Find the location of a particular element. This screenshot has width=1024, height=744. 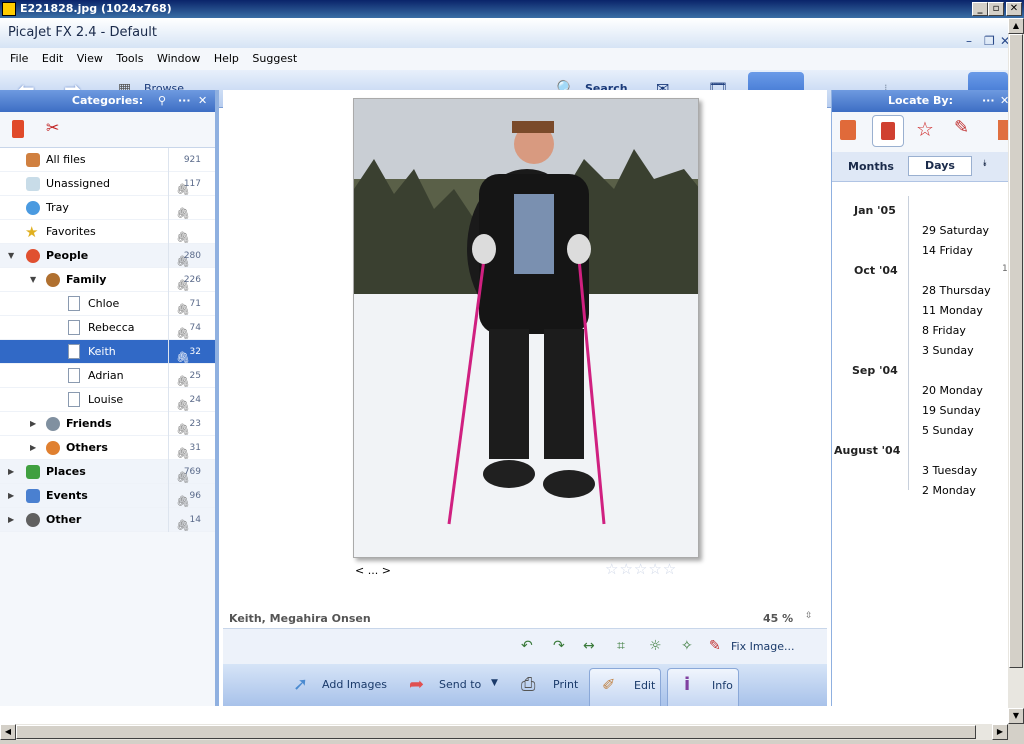

menu-help: Help is located at coordinates (226, 58).